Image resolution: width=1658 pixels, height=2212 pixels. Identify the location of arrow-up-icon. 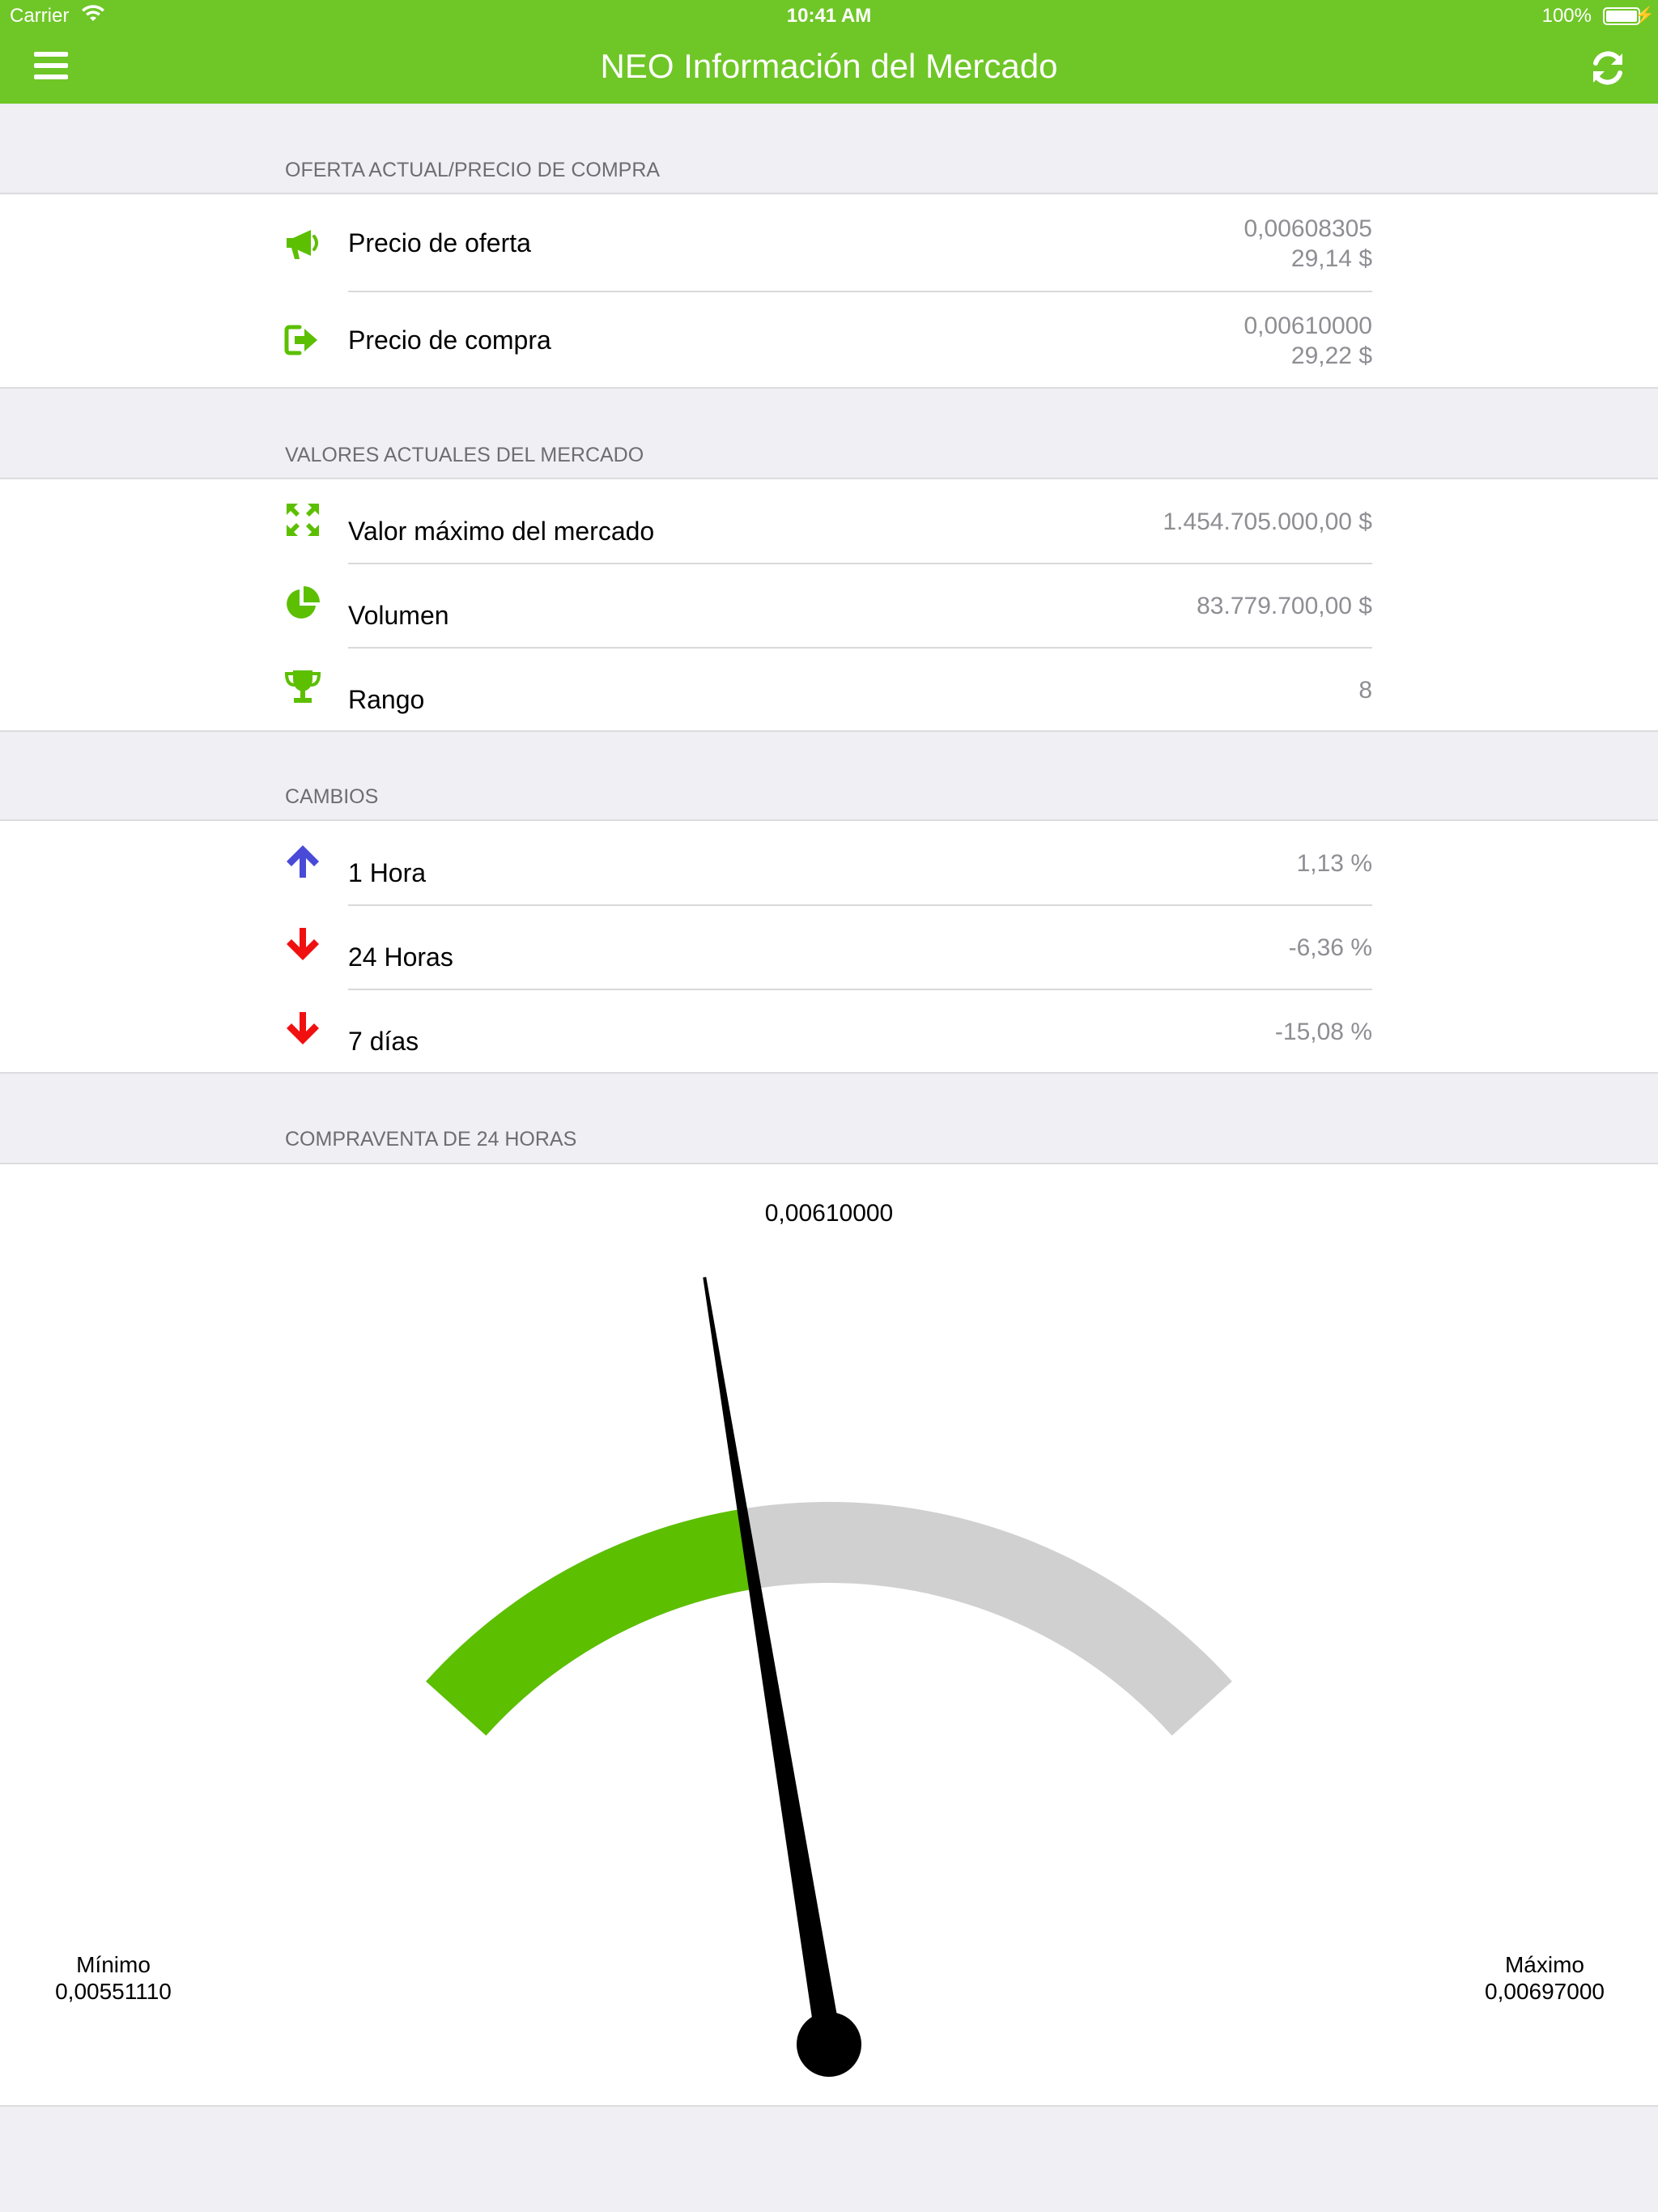
(303, 861).